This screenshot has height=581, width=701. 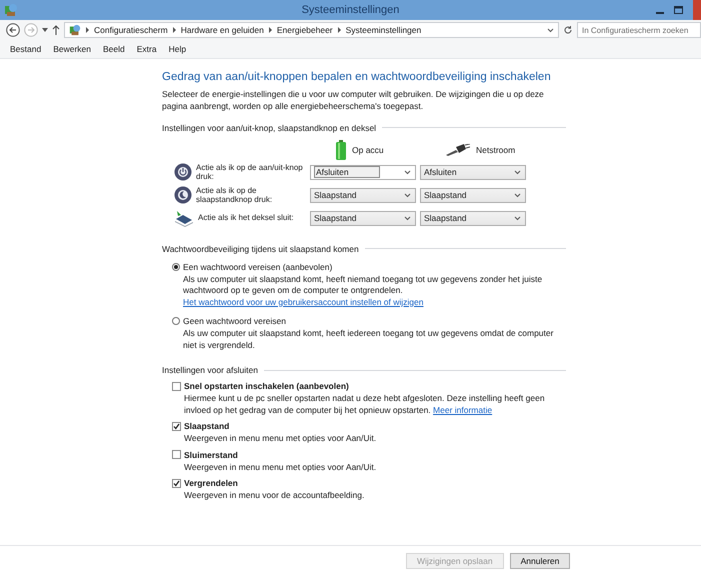 I want to click on address-bar: Configuratiescherm Hardware en geluiden Energiebeheer Systeeminstellingen, so click(x=311, y=30).